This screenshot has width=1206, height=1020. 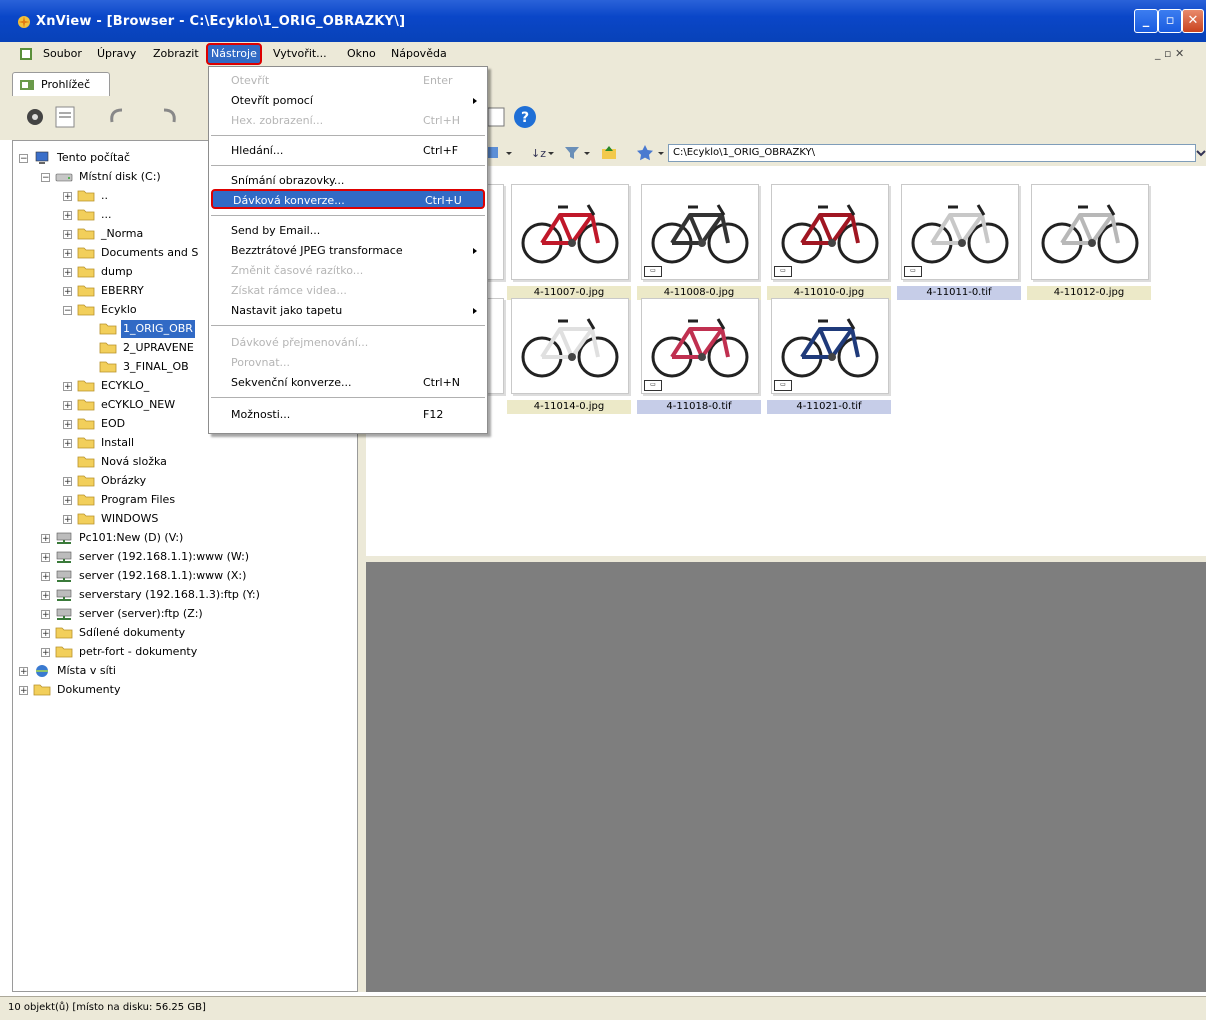 What do you see at coordinates (176, 54) in the screenshot?
I see `menu-zobrazit: Zobrazit` at bounding box center [176, 54].